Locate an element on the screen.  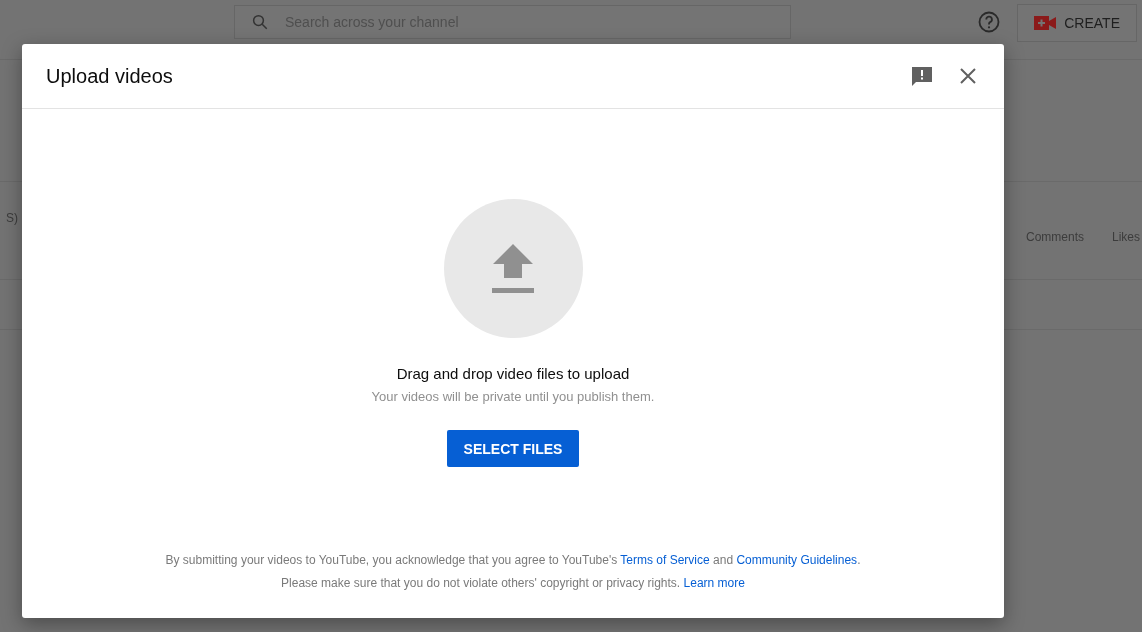
upload-icon is located at coordinates (513, 268).